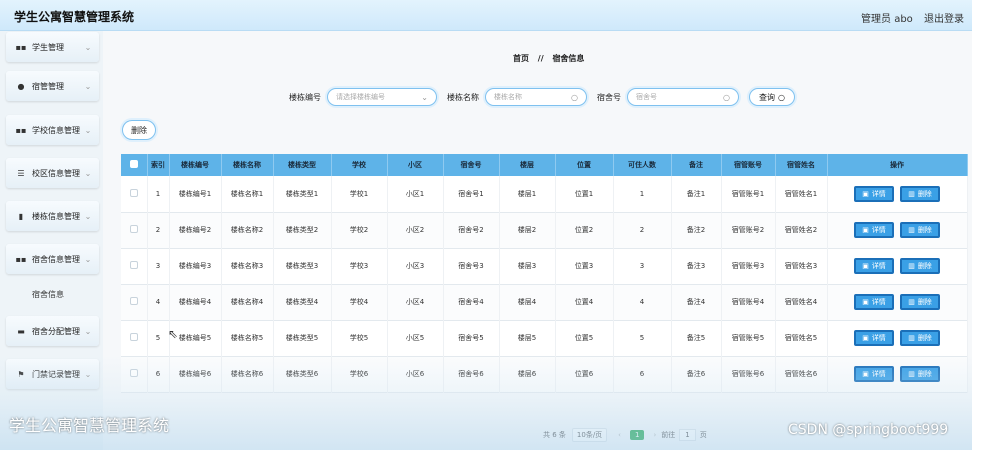 The height and width of the screenshot is (450, 982). Describe the element at coordinates (801, 194) in the screenshot. I see `table-cell: 宿管姓名1` at that location.